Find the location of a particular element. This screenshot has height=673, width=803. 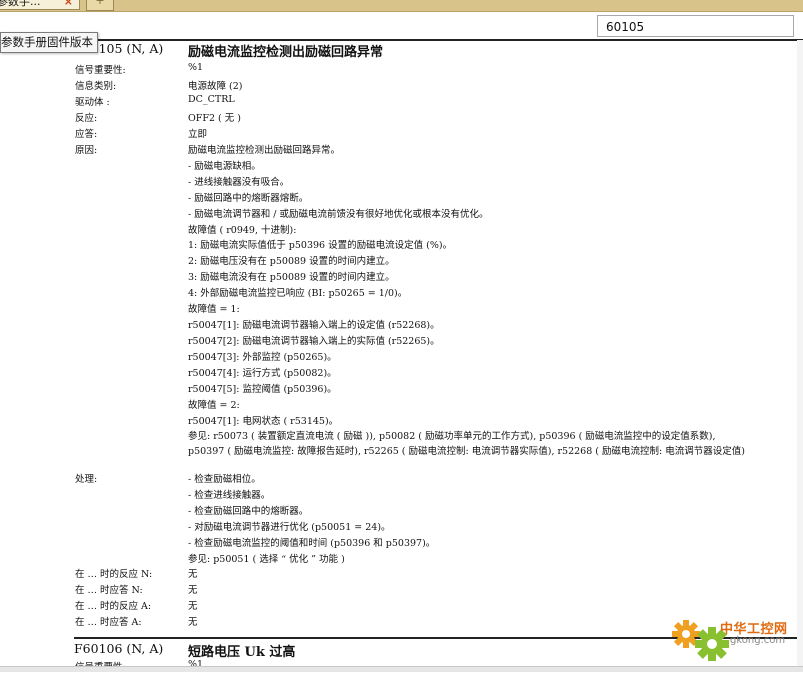

field-label: 信号重要性: is located at coordinates (100, 70).